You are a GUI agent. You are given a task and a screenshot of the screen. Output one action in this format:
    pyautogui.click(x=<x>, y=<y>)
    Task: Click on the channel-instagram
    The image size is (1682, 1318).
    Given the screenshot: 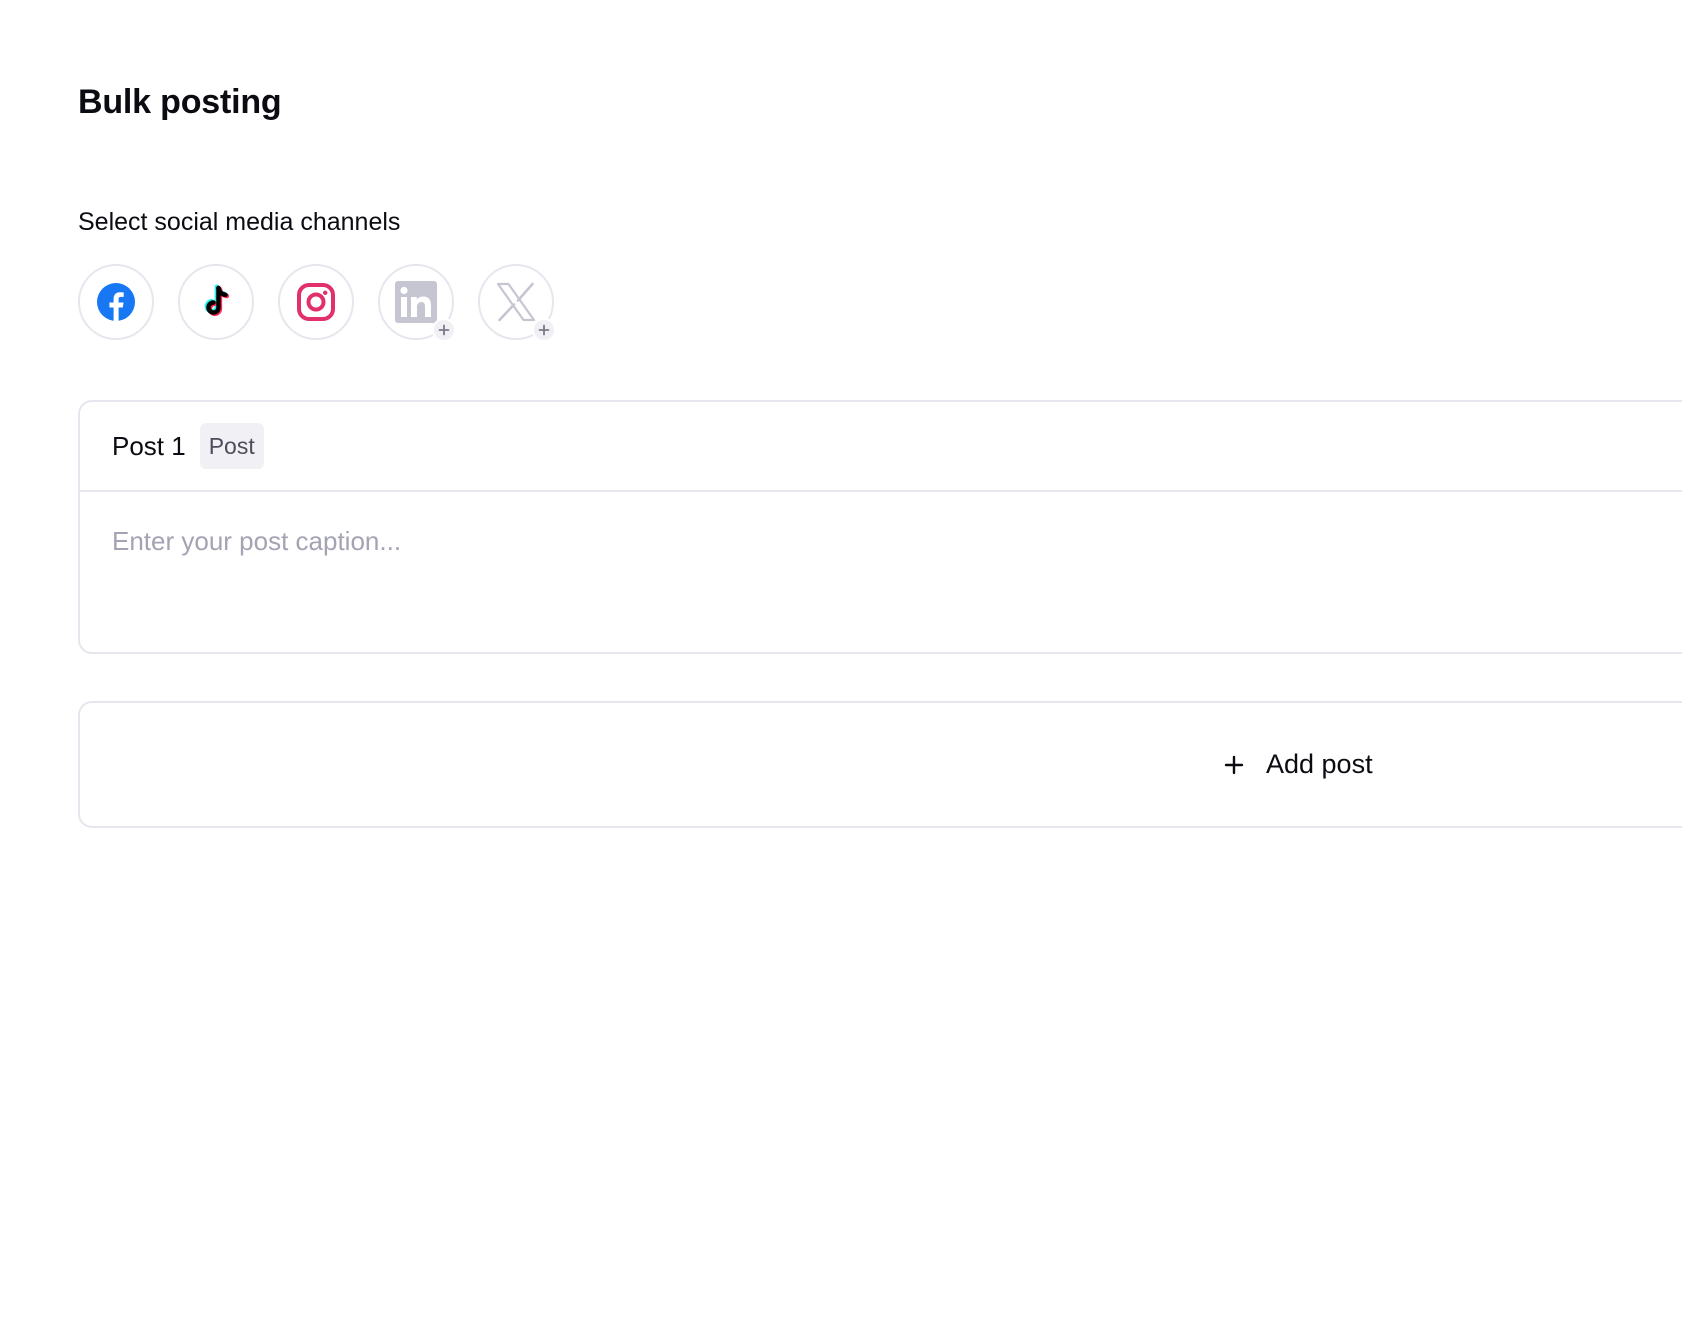 What is the action you would take?
    pyautogui.click(x=316, y=302)
    